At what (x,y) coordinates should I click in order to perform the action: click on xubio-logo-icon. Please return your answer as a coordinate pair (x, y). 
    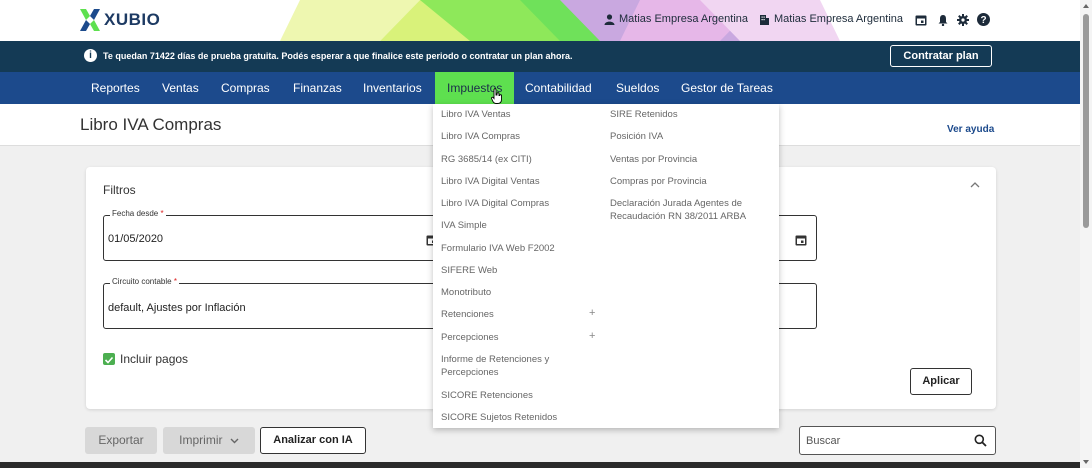
    Looking at the image, I should click on (90, 20).